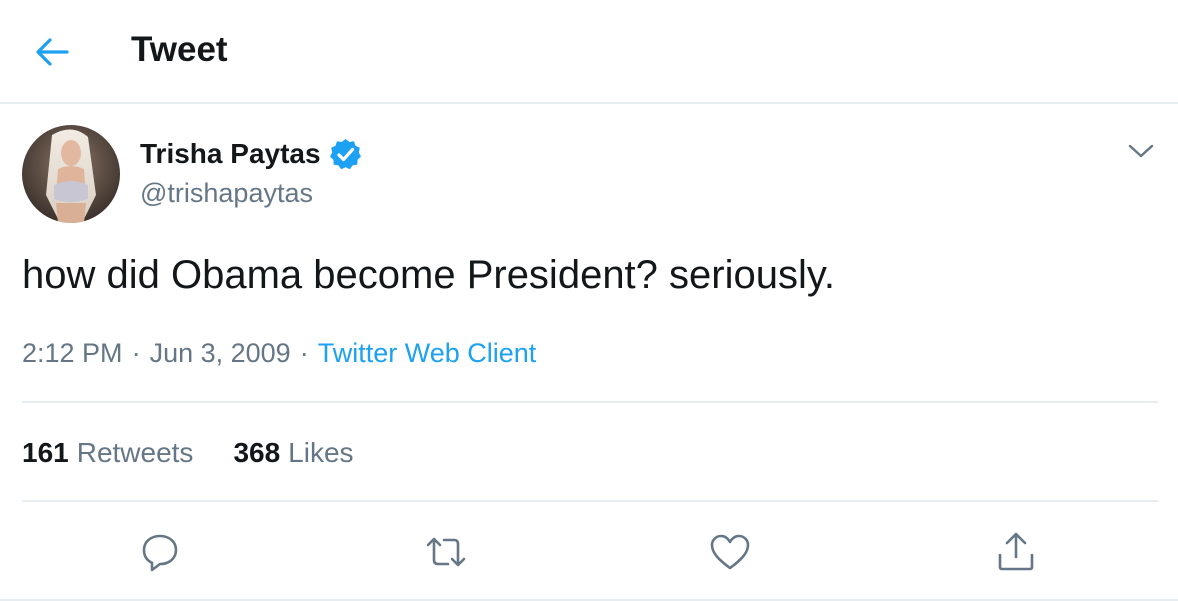 The height and width of the screenshot is (601, 1178). I want to click on retweet-icon, so click(446, 552).